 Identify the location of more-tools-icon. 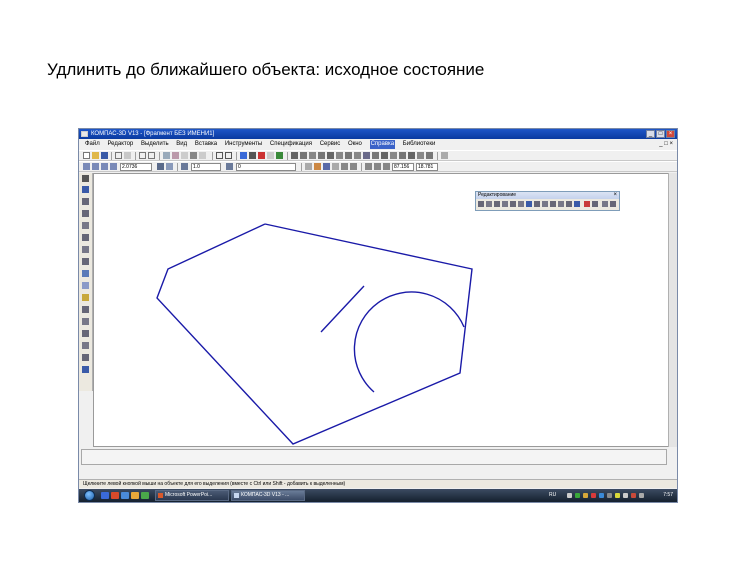
(605, 204).